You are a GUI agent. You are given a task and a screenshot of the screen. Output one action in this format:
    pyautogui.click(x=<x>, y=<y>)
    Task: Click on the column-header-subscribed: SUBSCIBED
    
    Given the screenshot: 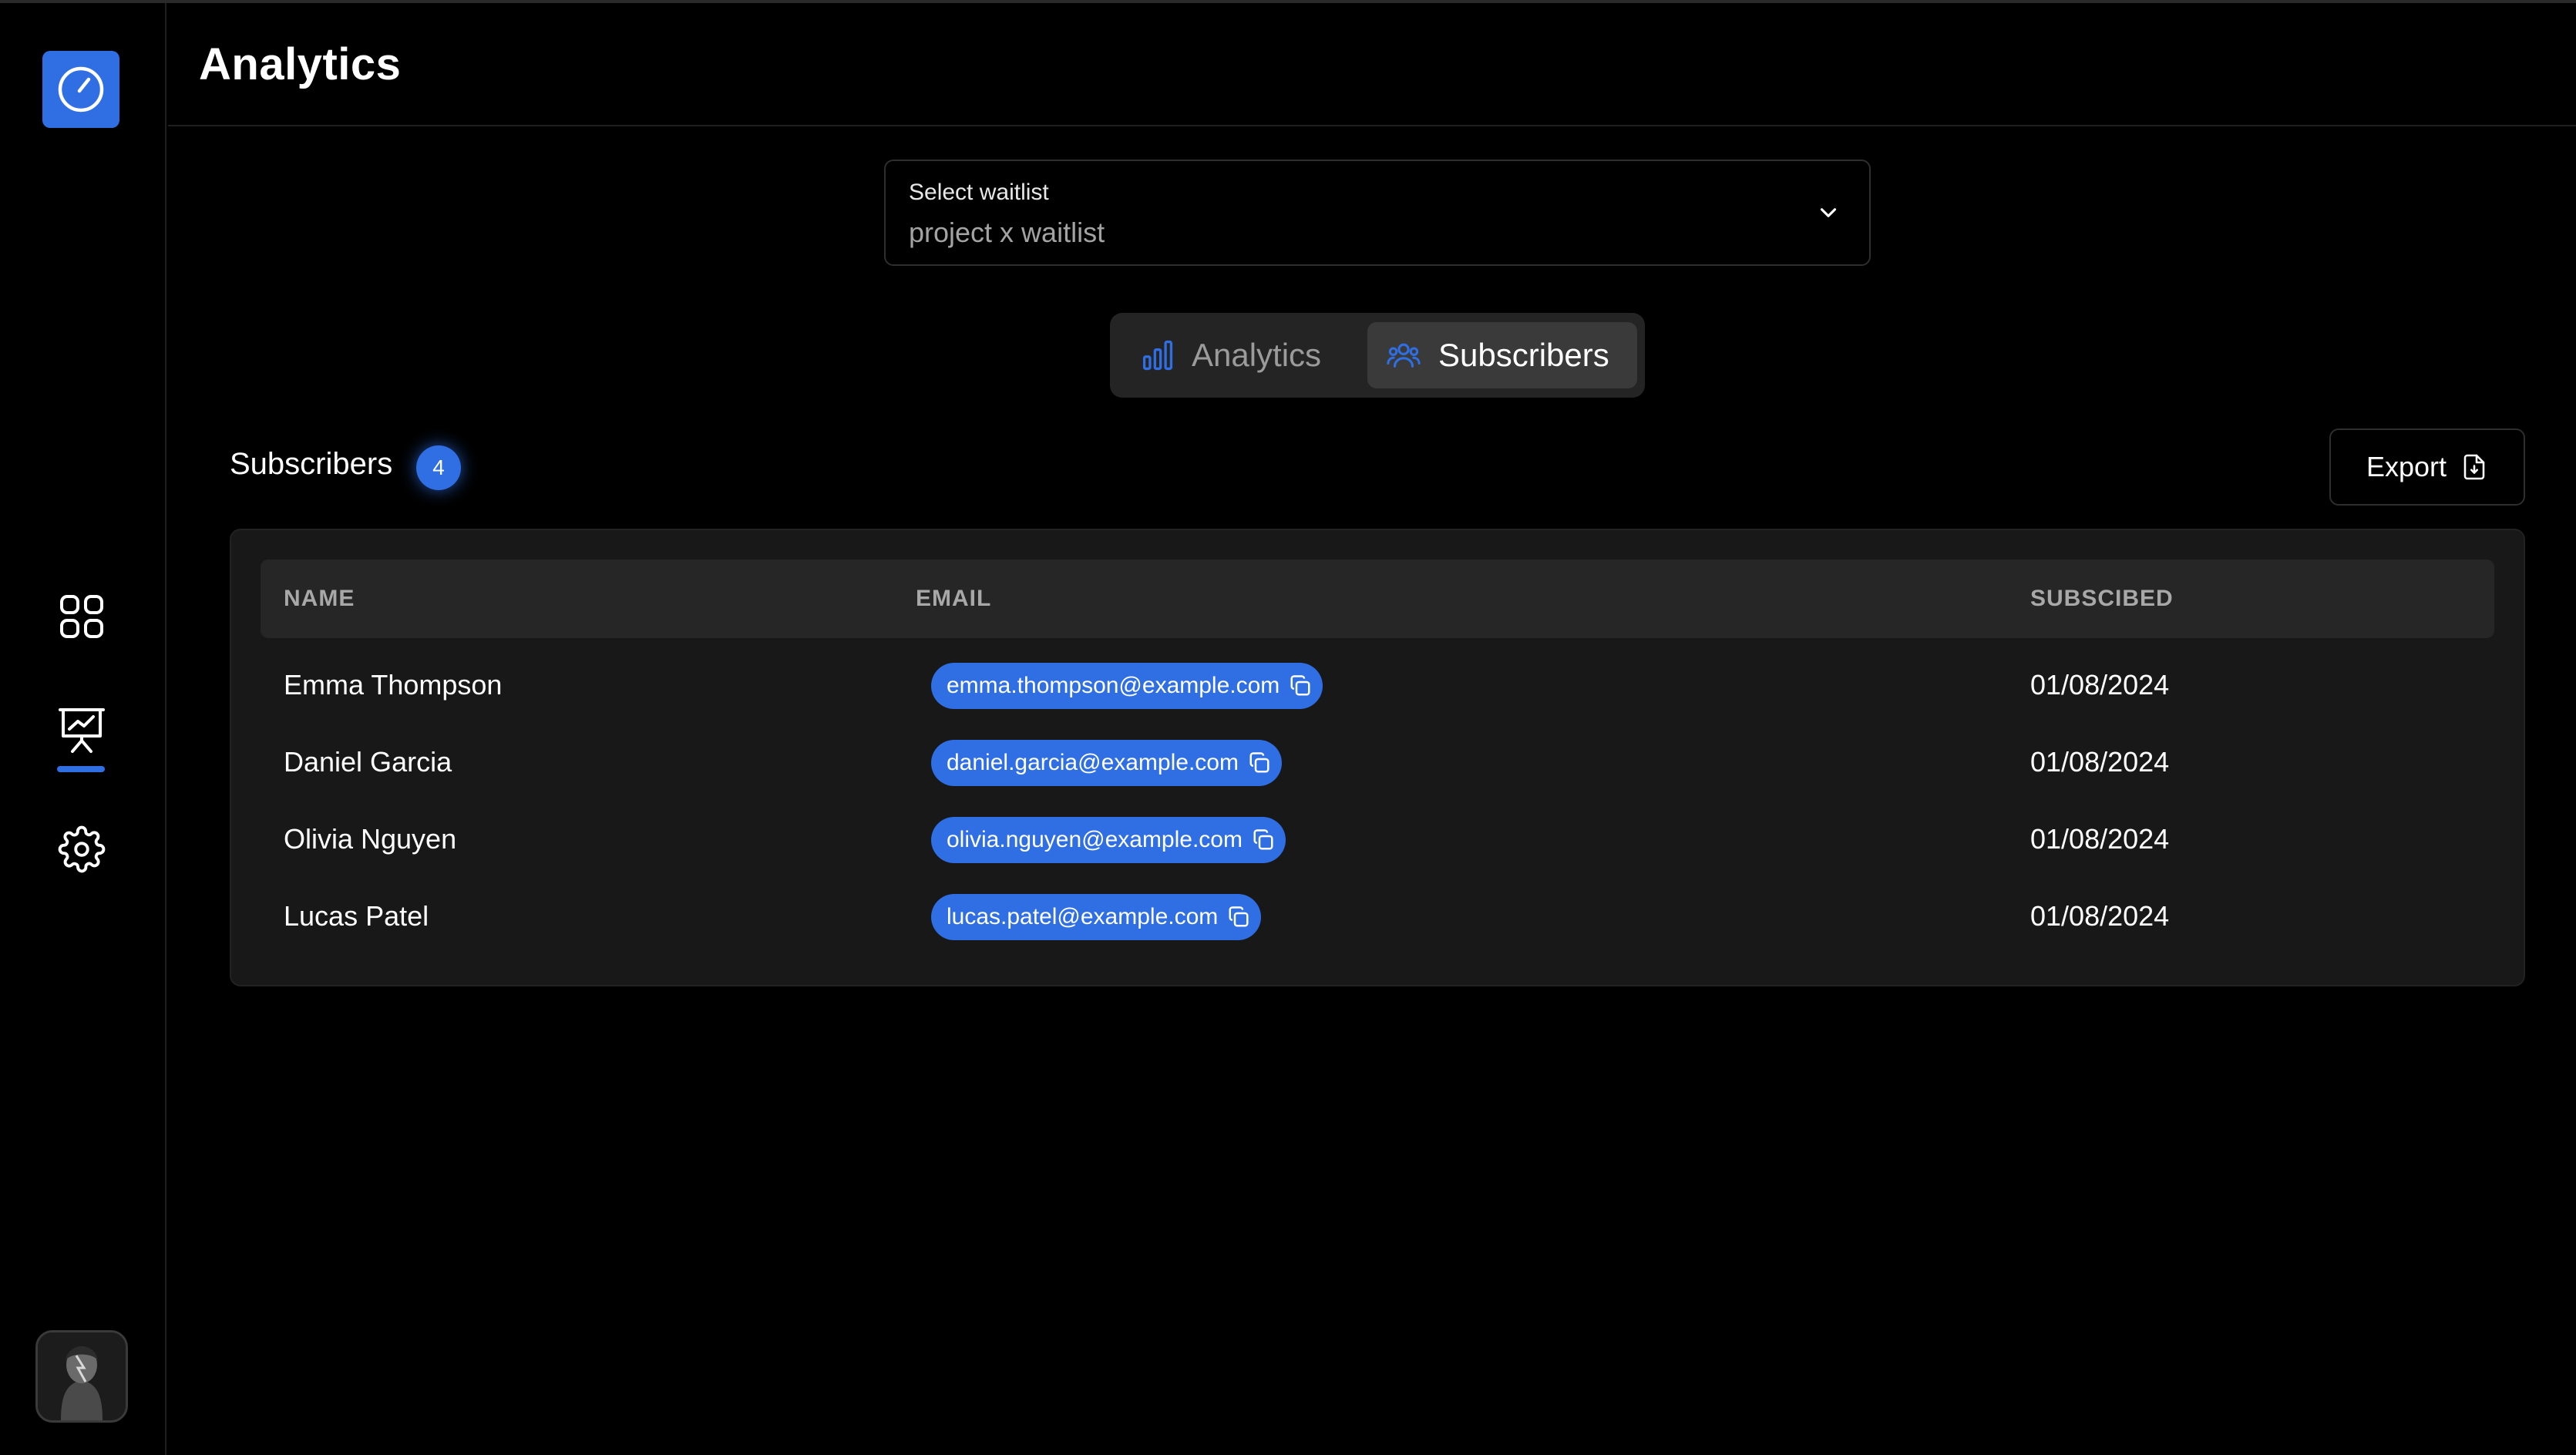 What is the action you would take?
    pyautogui.click(x=2102, y=599)
    